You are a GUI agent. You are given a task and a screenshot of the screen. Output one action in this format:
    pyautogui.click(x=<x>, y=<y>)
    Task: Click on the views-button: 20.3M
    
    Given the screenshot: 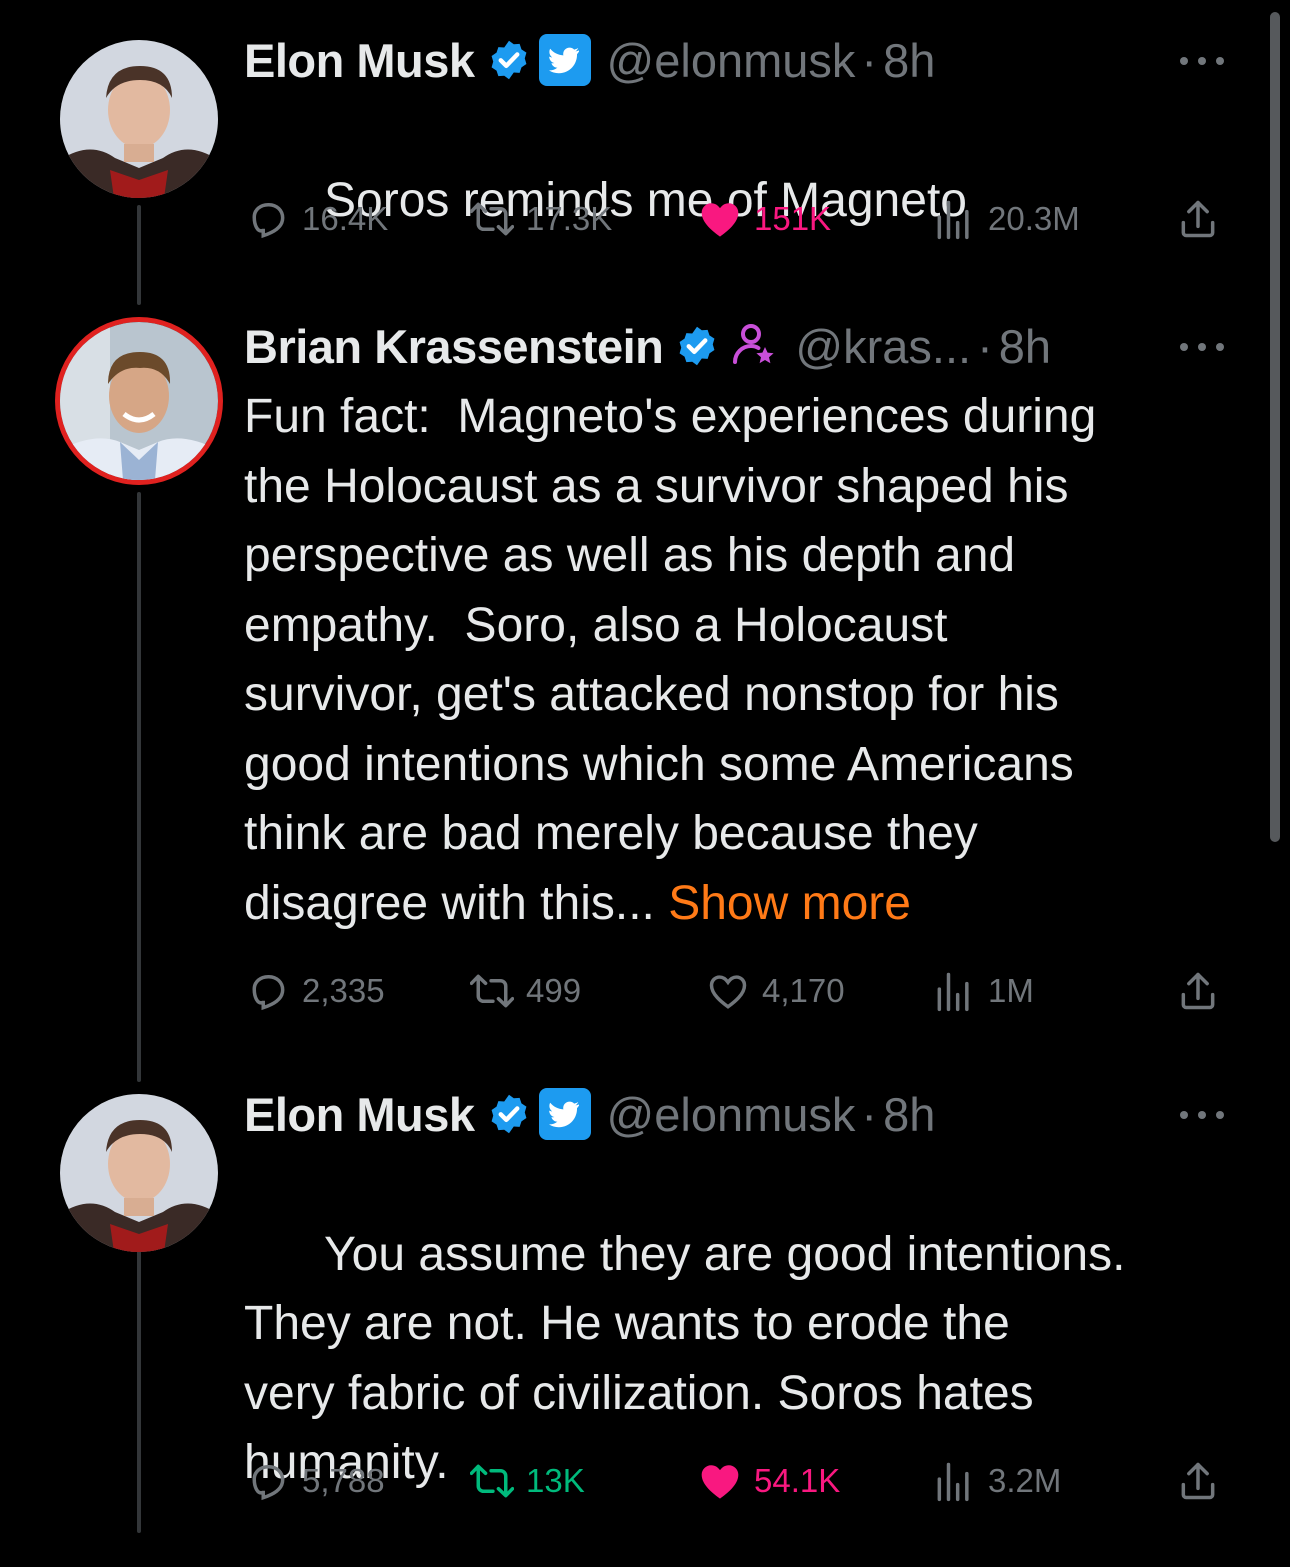 What is the action you would take?
    pyautogui.click(x=1006, y=219)
    